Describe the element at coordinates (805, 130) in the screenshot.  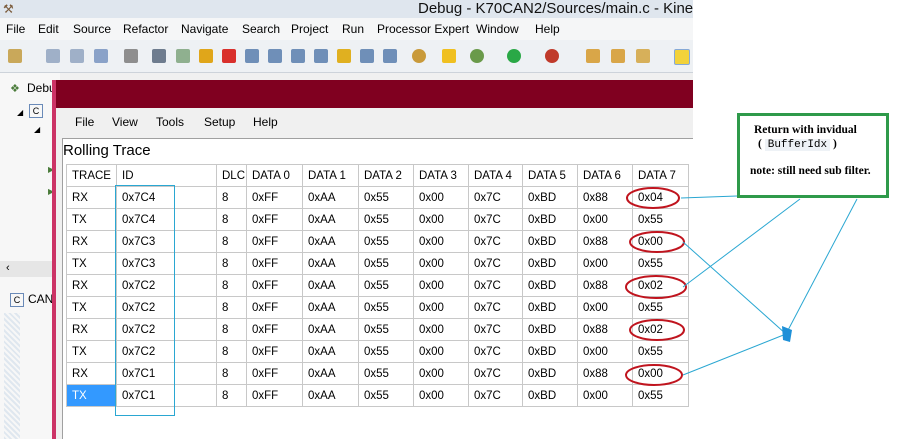
I see `callout-text: Return with invidual` at that location.